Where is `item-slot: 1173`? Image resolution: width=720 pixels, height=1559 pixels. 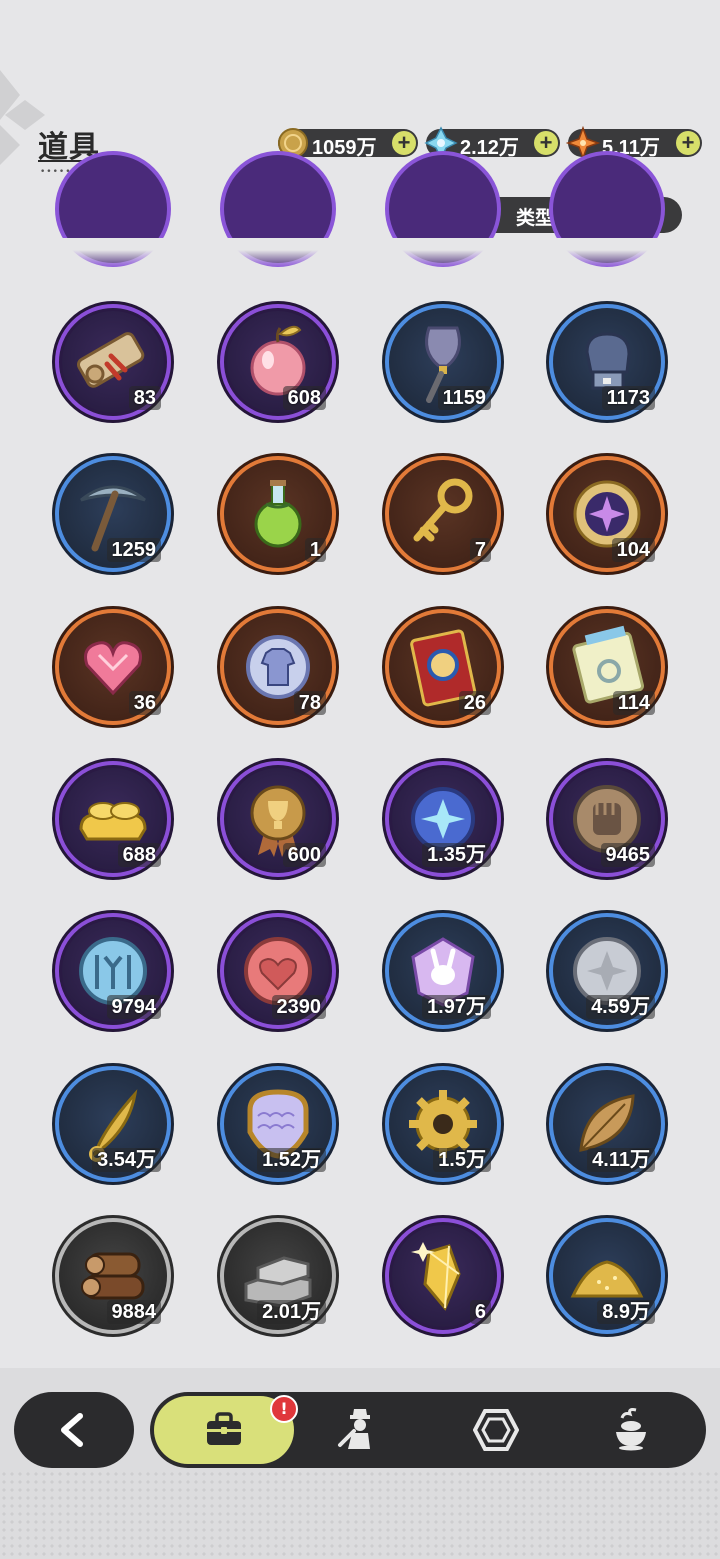
item-slot: 1173 is located at coordinates (607, 362).